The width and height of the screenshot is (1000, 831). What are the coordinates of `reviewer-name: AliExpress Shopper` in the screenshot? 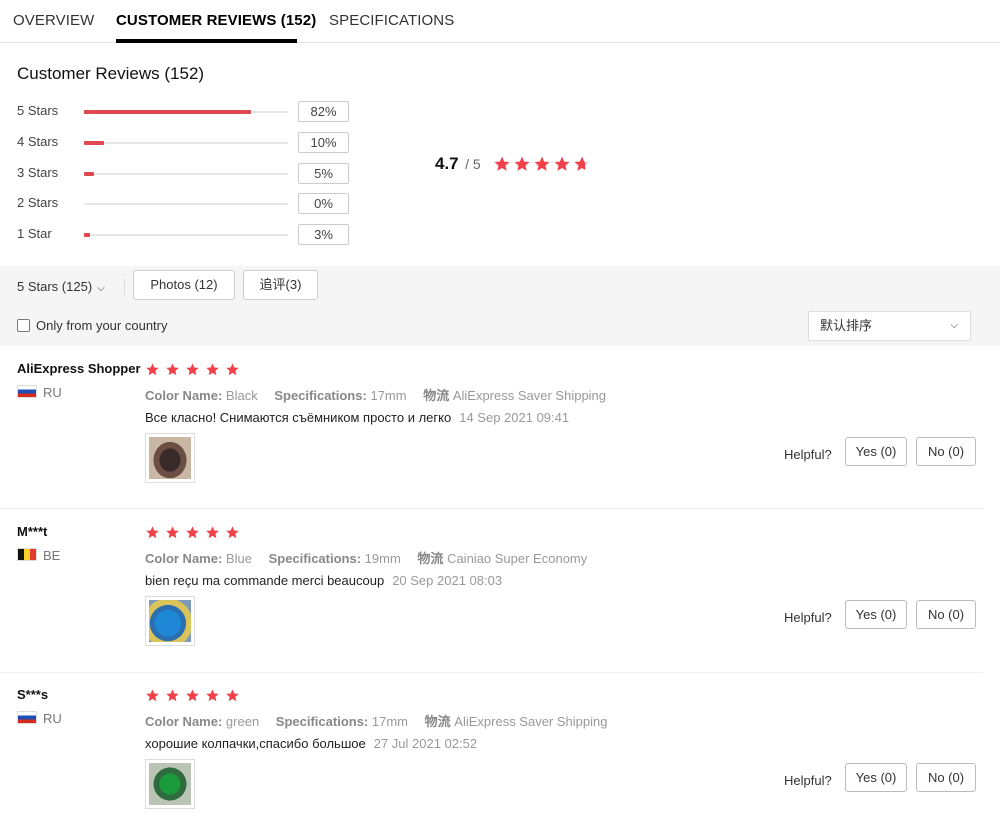 It's located at (79, 368).